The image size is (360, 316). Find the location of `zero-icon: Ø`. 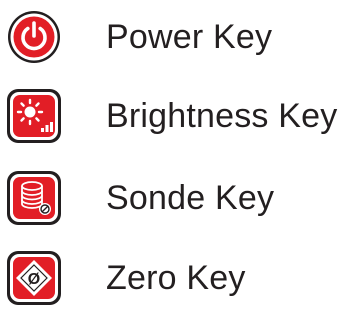

zero-icon: Ø is located at coordinates (34, 278).